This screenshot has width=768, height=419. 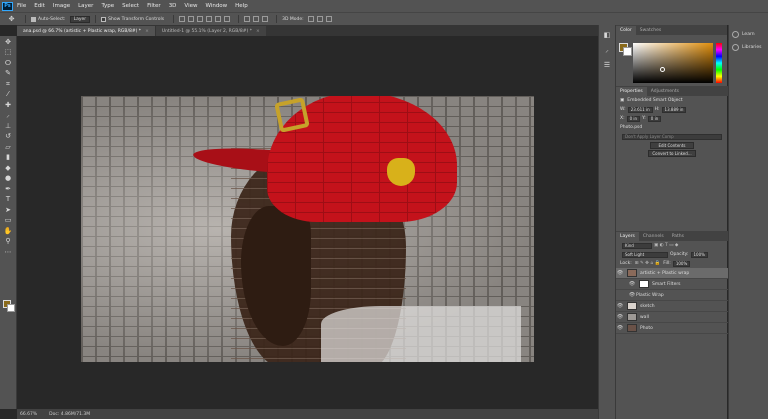 What do you see at coordinates (154, 6) in the screenshot?
I see `menu-filter: Filter` at bounding box center [154, 6].